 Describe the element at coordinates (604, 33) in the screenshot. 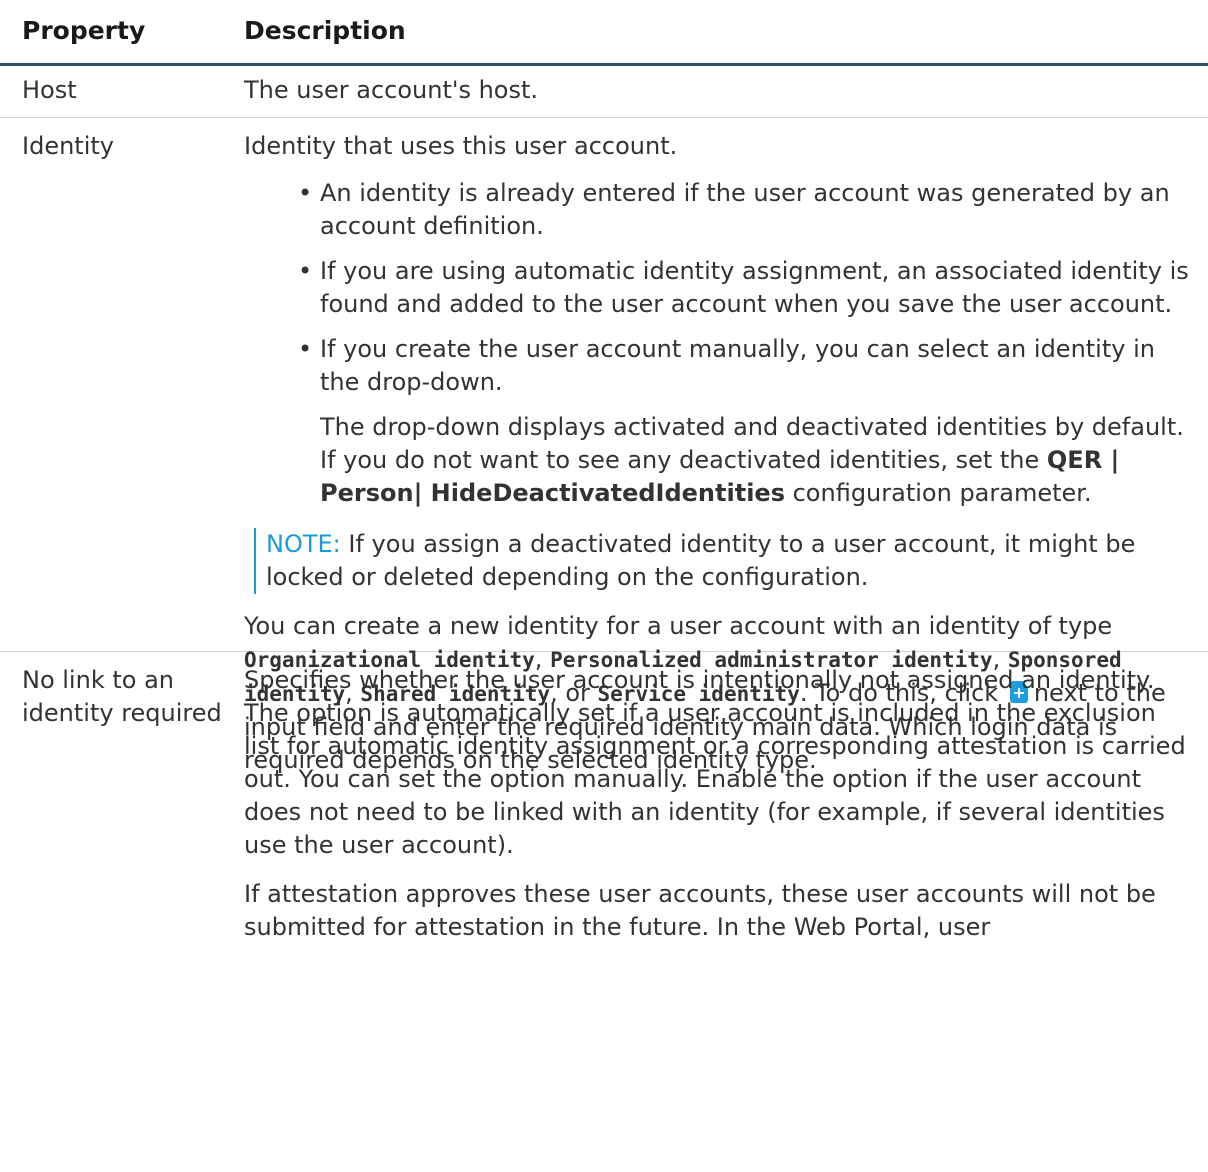

I see `table-header: Property Description` at that location.